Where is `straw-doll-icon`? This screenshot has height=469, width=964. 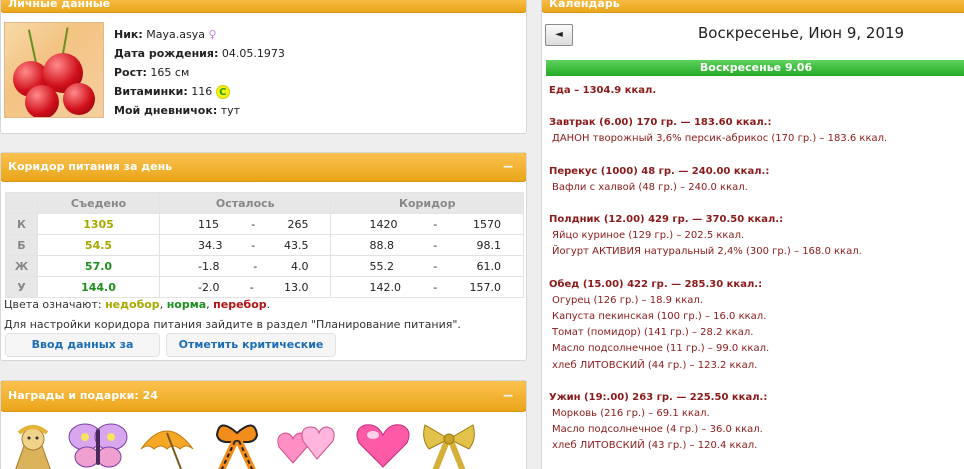 straw-doll-icon is located at coordinates (33, 444).